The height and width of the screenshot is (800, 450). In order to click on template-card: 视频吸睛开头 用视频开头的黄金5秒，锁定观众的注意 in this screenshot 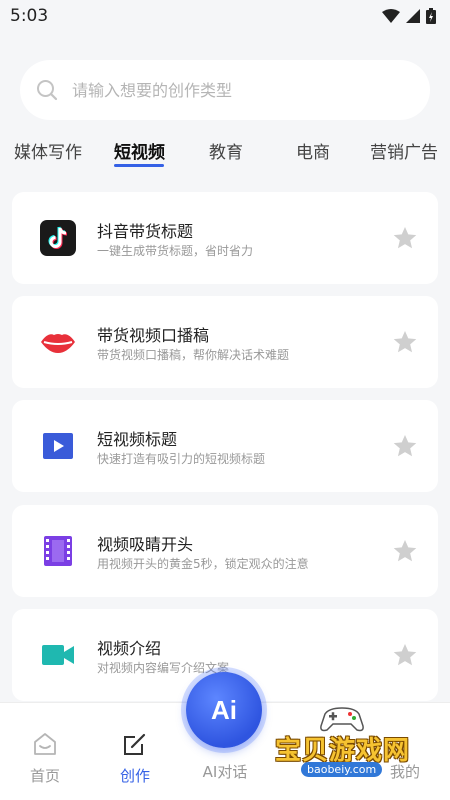, I will do `click(225, 551)`.